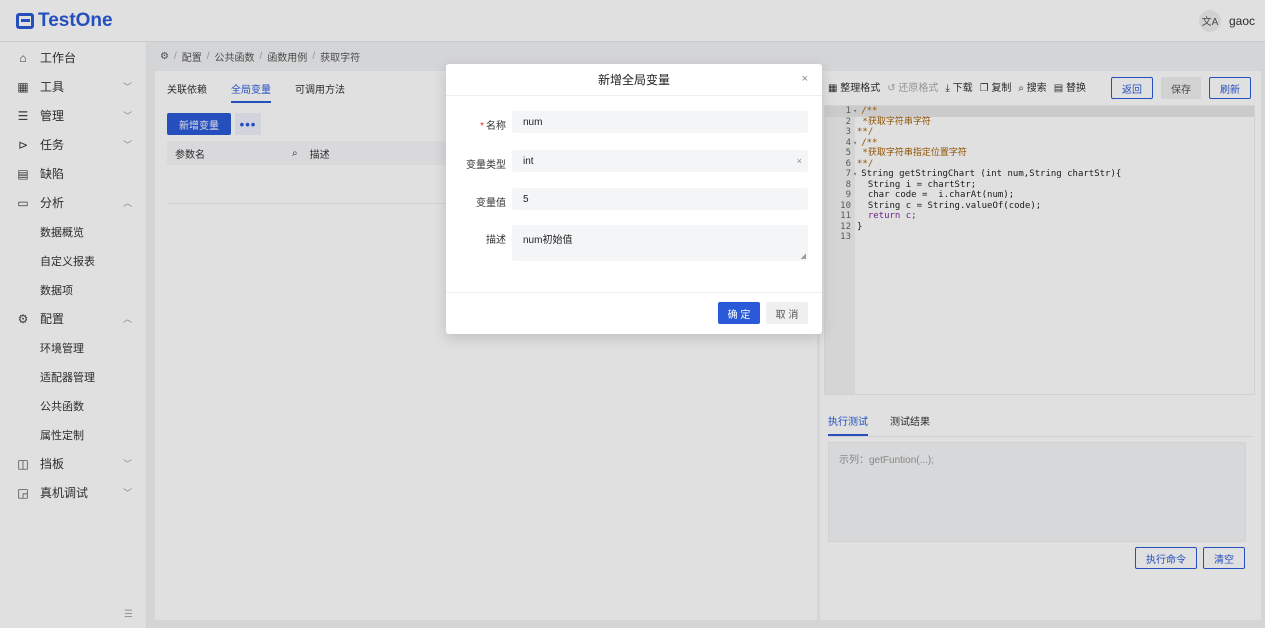 The image size is (1265, 628). I want to click on cancel-button: 取 消, so click(787, 313).